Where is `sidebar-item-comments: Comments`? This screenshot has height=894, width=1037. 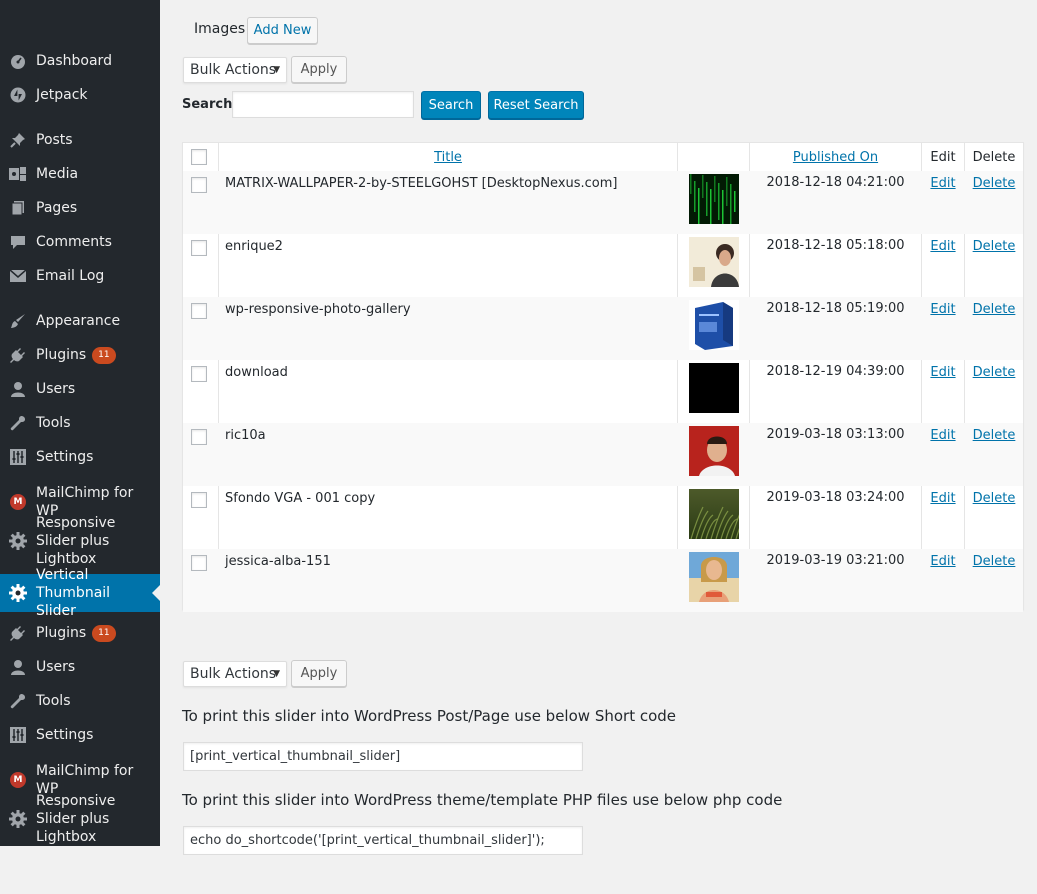 sidebar-item-comments: Comments is located at coordinates (80, 242).